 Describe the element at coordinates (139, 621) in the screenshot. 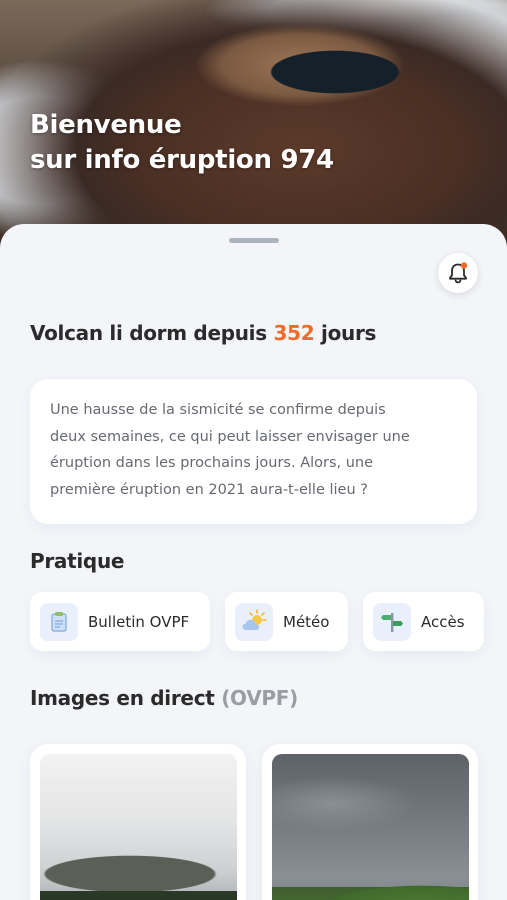

I see `chip-label: Bulletin OVPF` at that location.